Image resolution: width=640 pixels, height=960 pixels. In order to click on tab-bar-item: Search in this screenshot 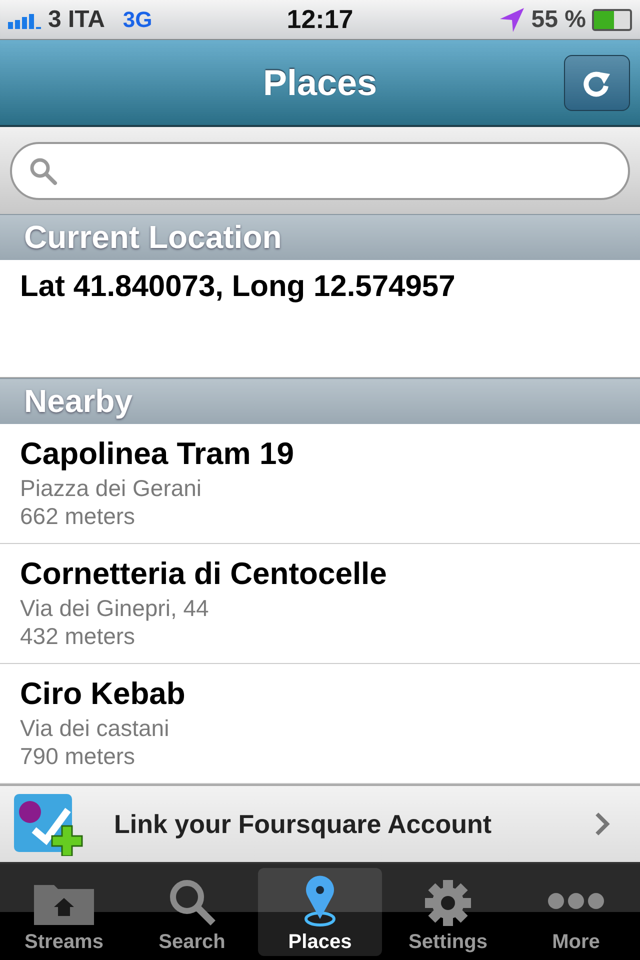, I will do `click(192, 912)`.